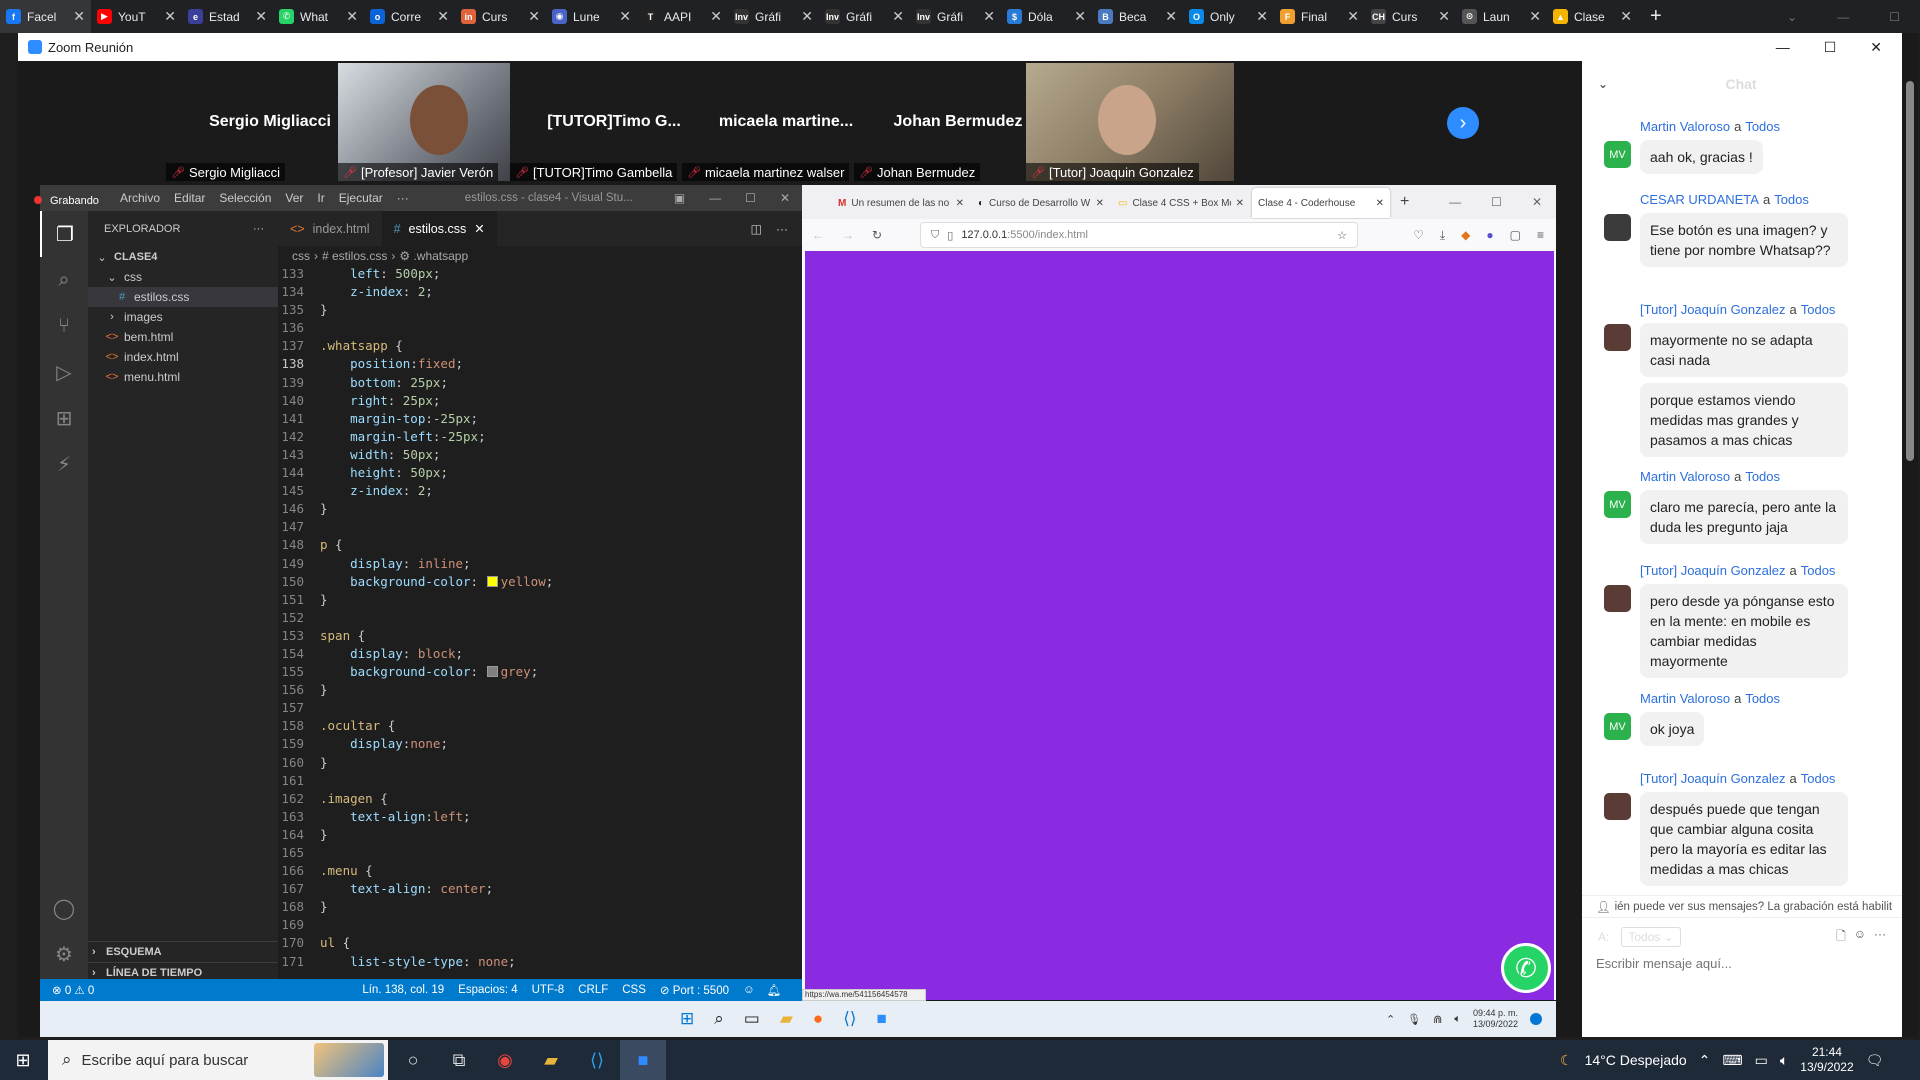 The height and width of the screenshot is (1080, 1920). I want to click on participant-tile: 🎤︎ [Tutor] Joaquin Gonzalez, so click(1130, 122).